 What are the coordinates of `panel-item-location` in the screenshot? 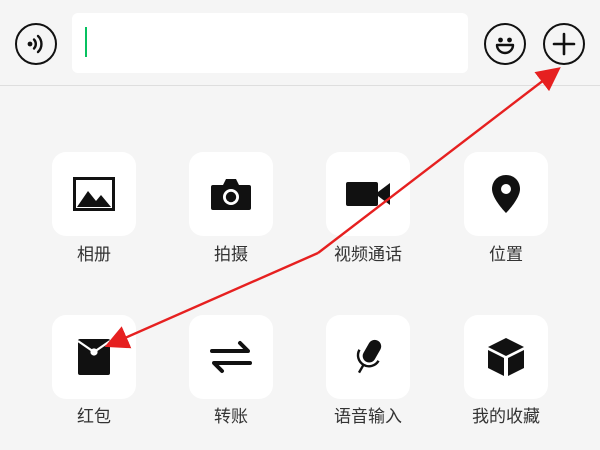 It's located at (506, 194).